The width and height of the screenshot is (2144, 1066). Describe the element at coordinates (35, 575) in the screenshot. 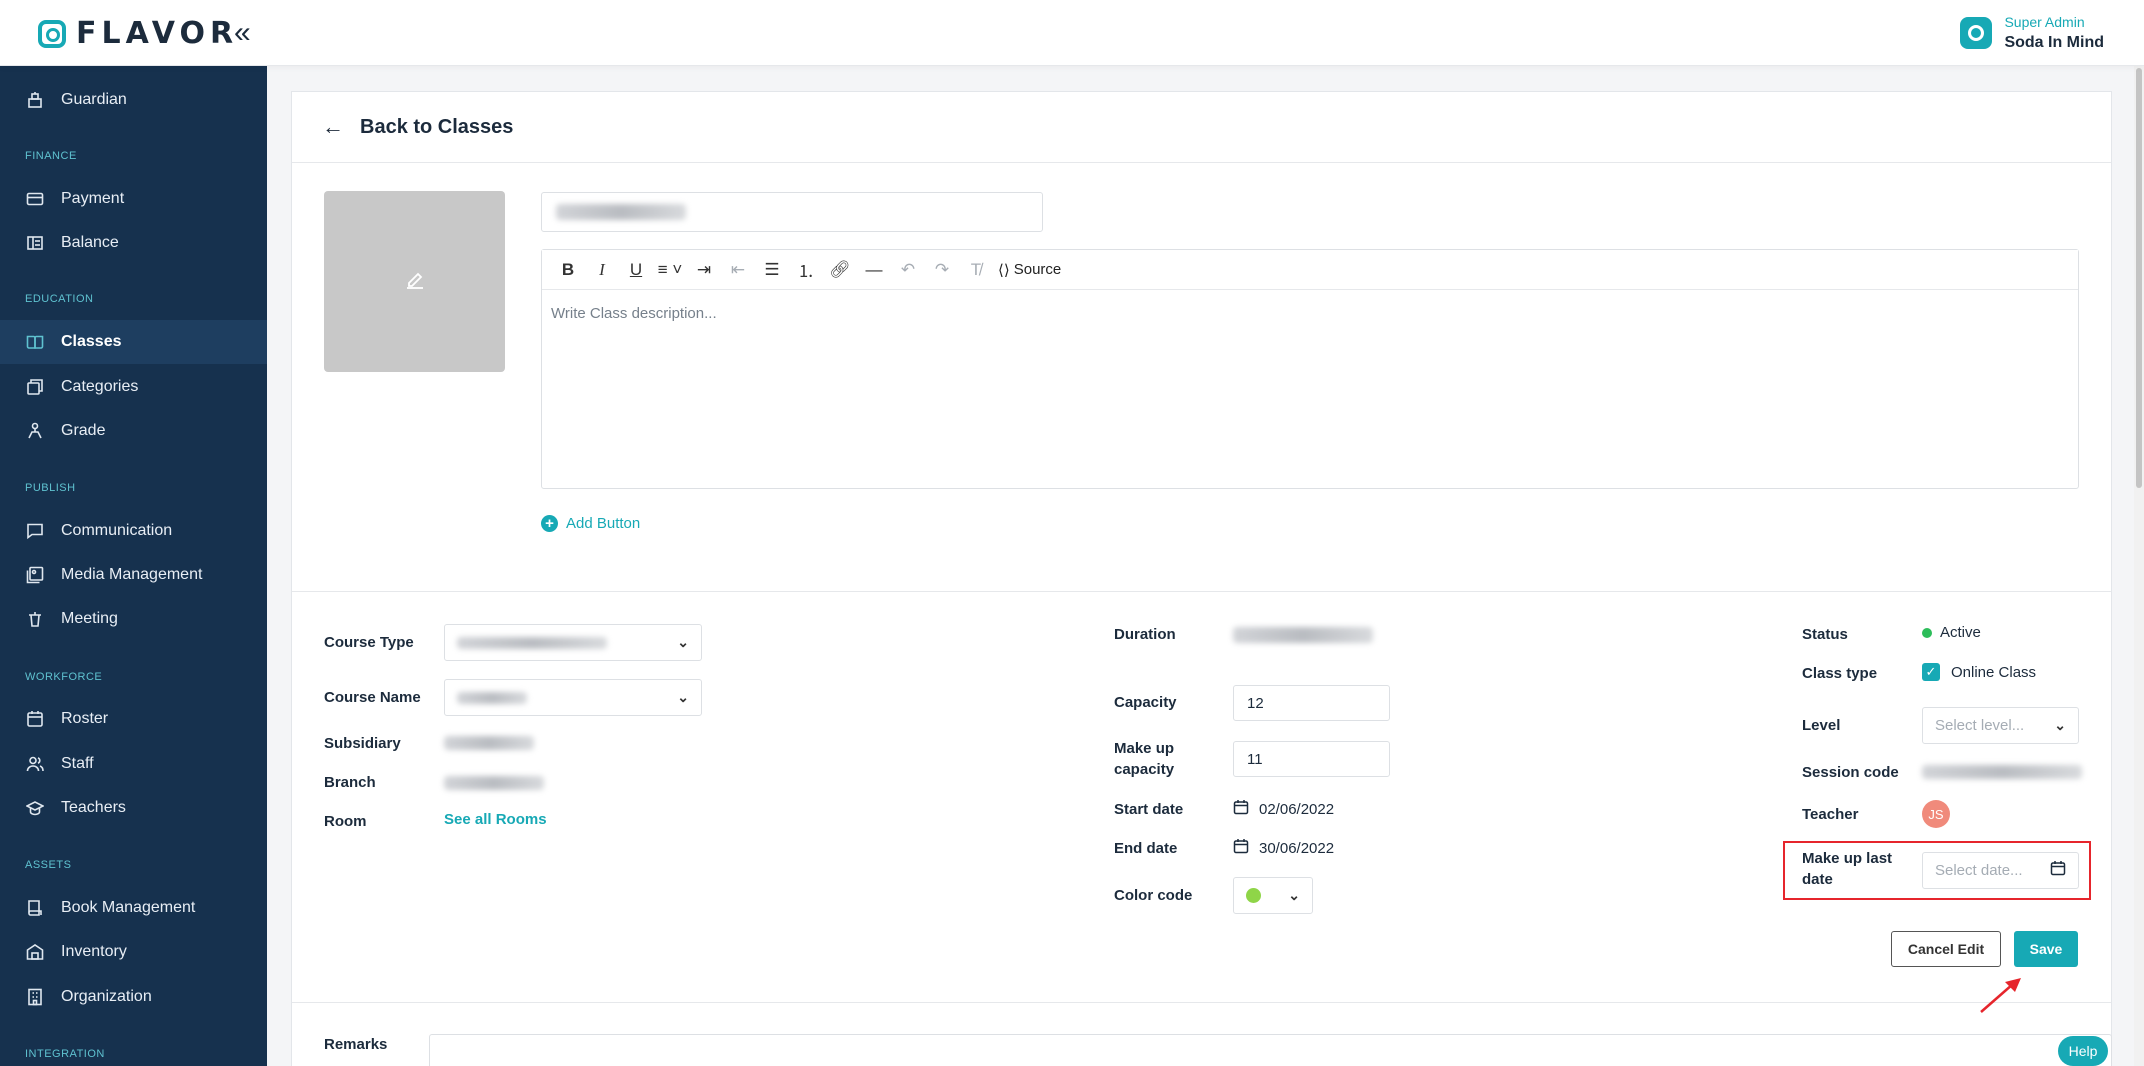

I see `image-gallery-icon` at that location.